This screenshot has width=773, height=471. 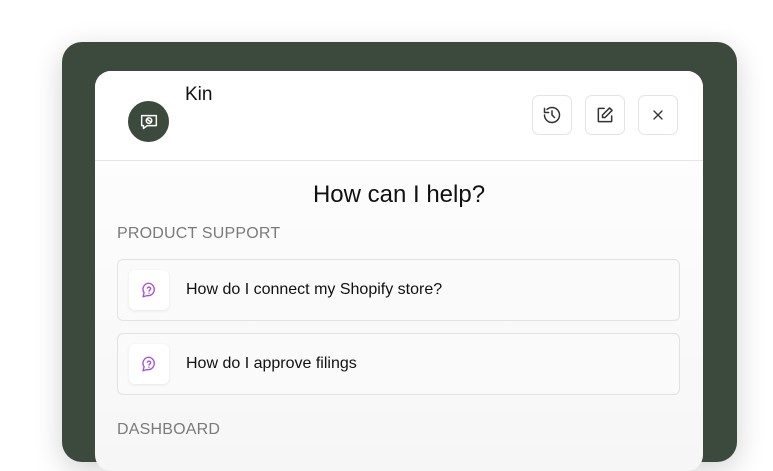 I want to click on suggestion-item: How do I connect my Shopify store?, so click(x=398, y=290).